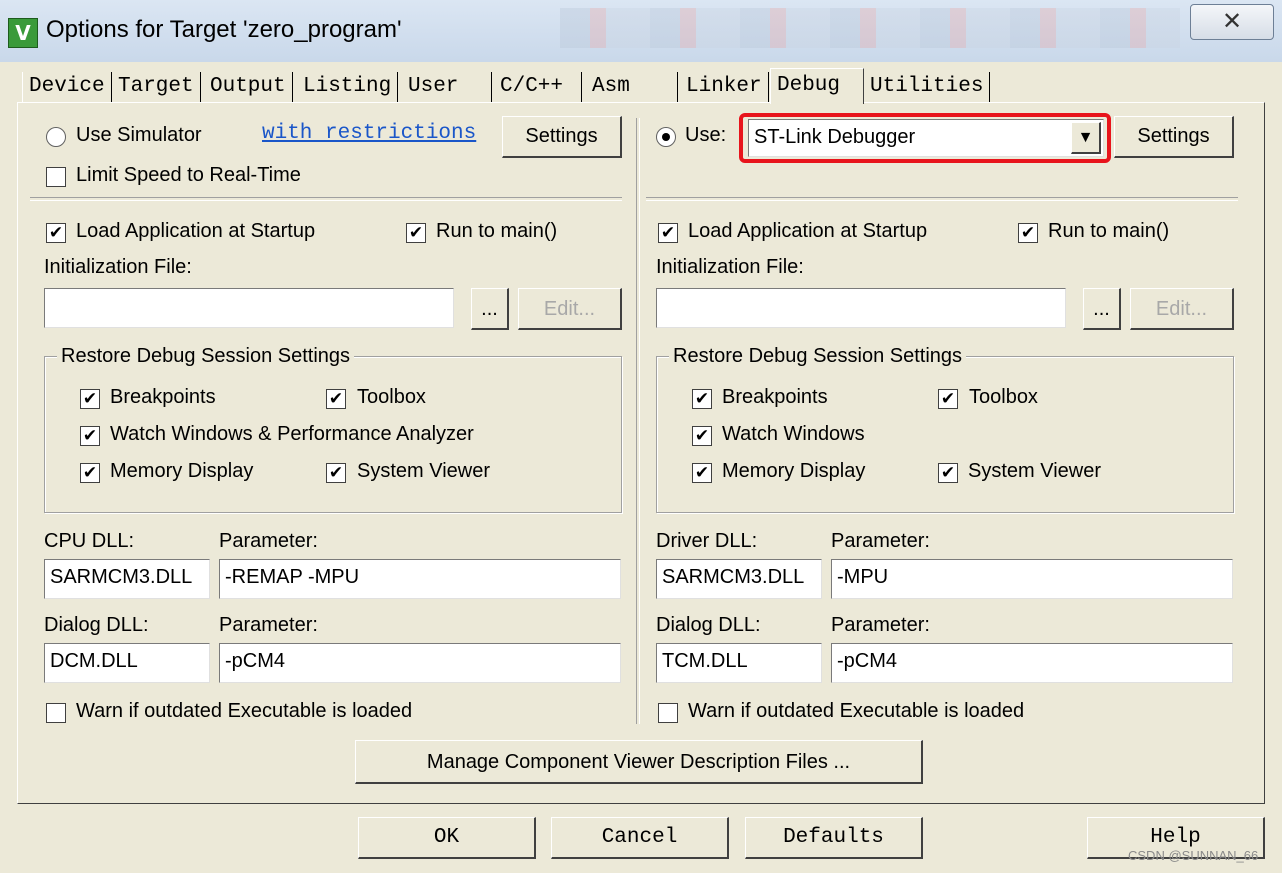 This screenshot has height=873, width=1282. Describe the element at coordinates (739, 579) in the screenshot. I see `driver-dll-input: SARMCM3.DLL` at that location.